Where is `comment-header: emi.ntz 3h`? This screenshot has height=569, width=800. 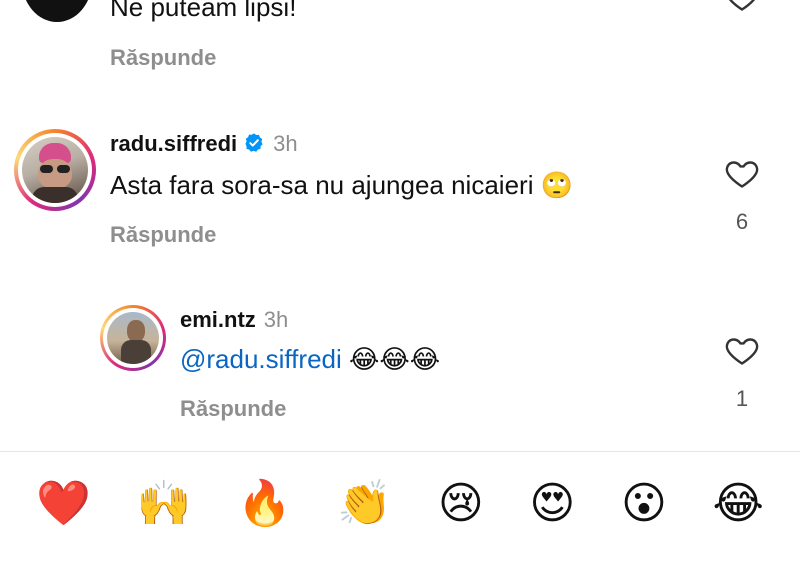 comment-header: emi.ntz 3h is located at coordinates (234, 320).